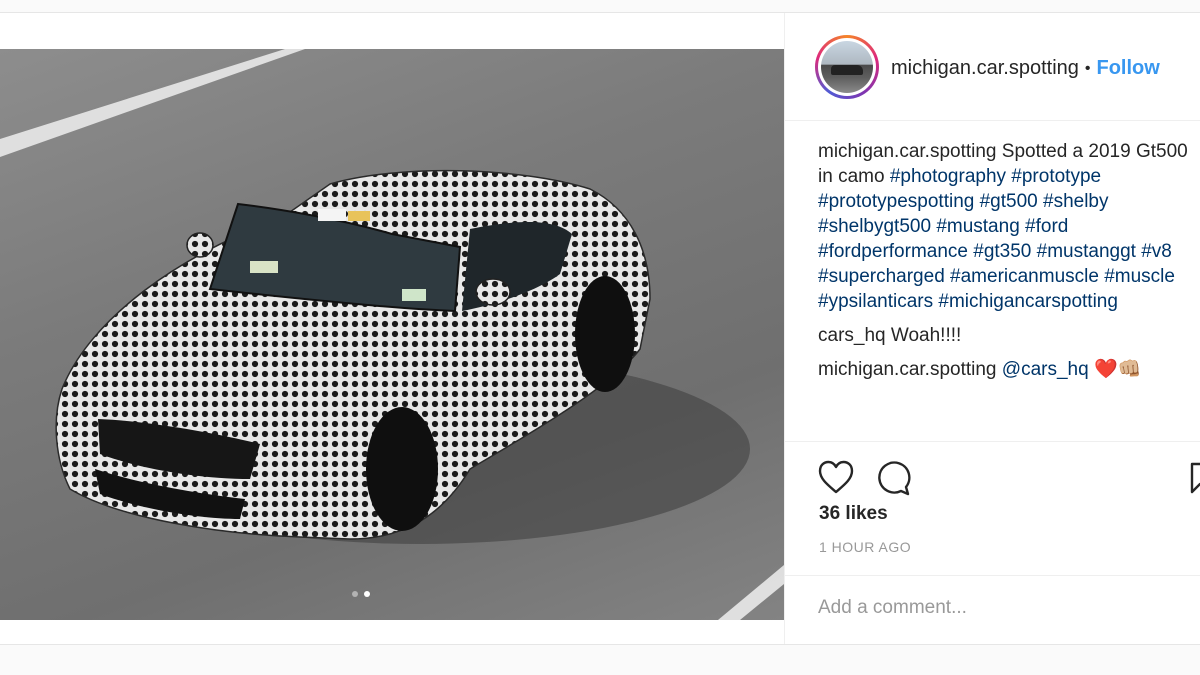  I want to click on comment-username-link: cars_hq, so click(852, 335).